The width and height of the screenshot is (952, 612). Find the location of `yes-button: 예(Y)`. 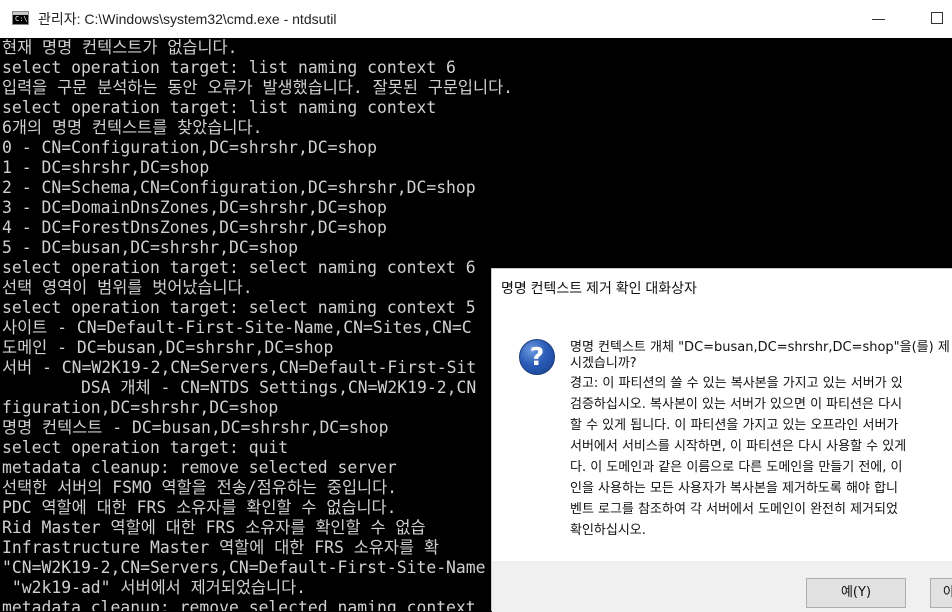

yes-button: 예(Y) is located at coordinates (856, 593).